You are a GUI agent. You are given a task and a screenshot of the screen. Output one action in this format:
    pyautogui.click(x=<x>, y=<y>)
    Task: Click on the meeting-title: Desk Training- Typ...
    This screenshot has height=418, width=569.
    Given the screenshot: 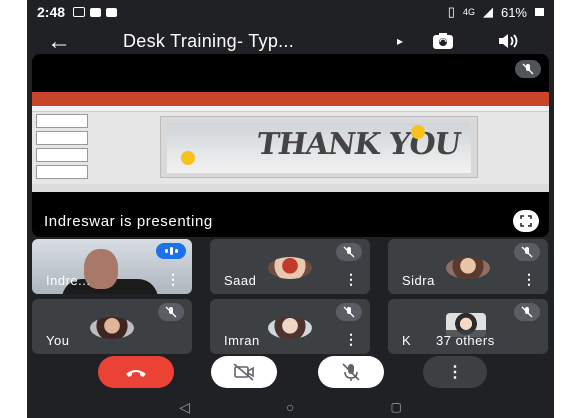 What is the action you would take?
    pyautogui.click(x=208, y=41)
    